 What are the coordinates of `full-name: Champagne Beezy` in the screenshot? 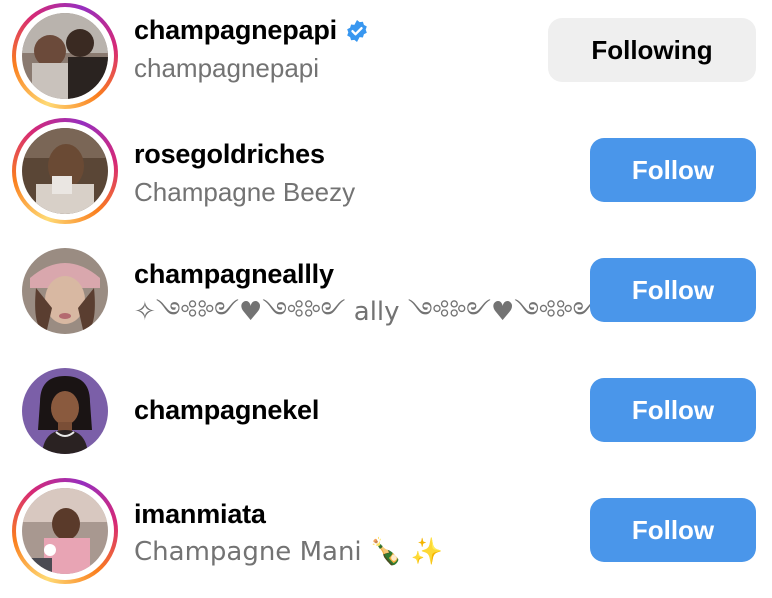 It's located at (245, 192).